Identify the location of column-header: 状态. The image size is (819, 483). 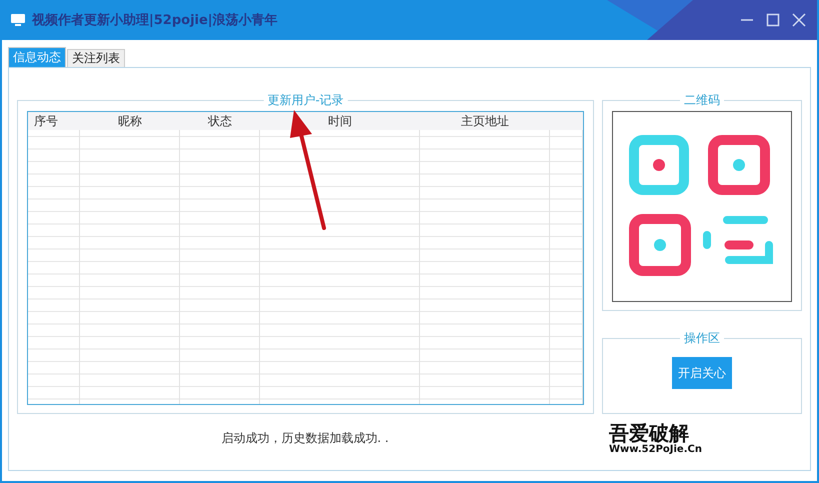
(220, 121).